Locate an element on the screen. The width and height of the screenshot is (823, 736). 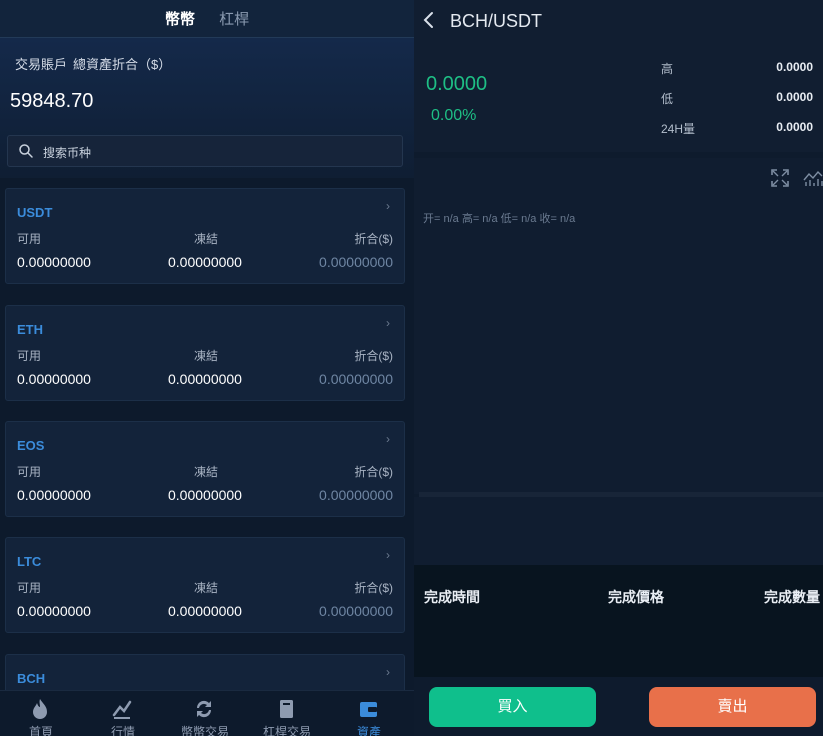
pair-title: BCH/USDT is located at coordinates (496, 21).